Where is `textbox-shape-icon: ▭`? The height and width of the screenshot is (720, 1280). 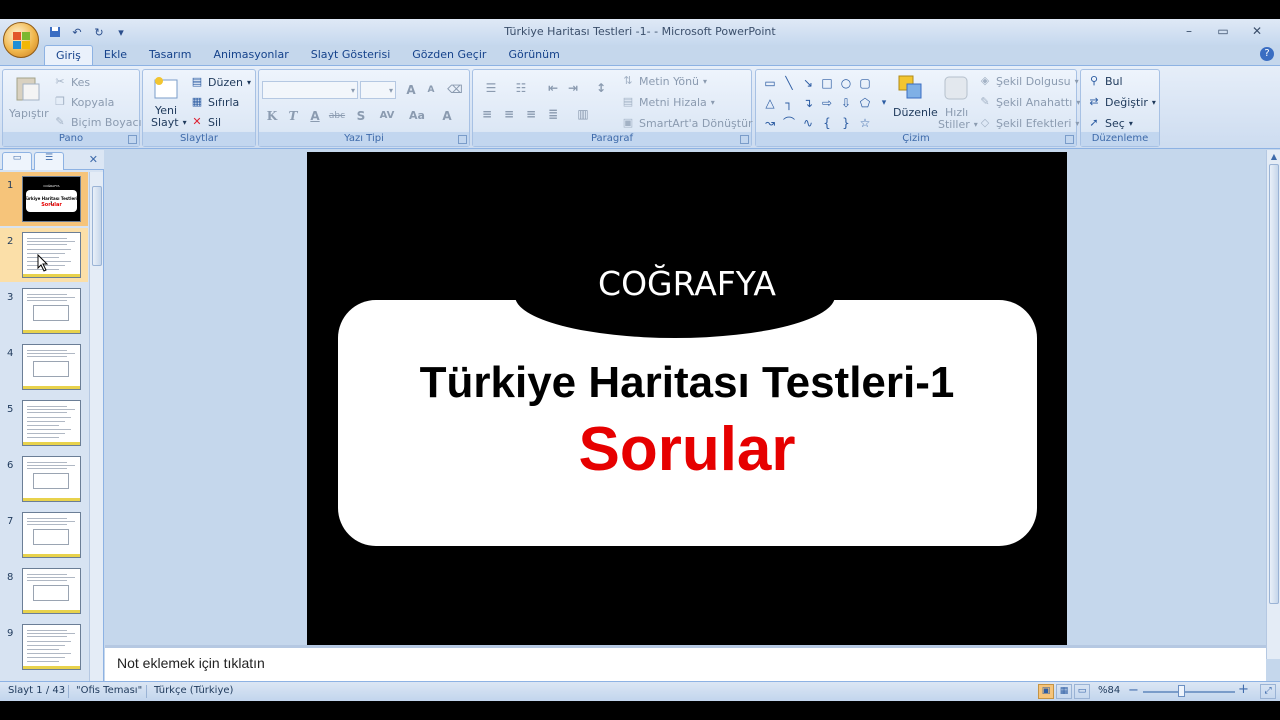 textbox-shape-icon: ▭ is located at coordinates (770, 83).